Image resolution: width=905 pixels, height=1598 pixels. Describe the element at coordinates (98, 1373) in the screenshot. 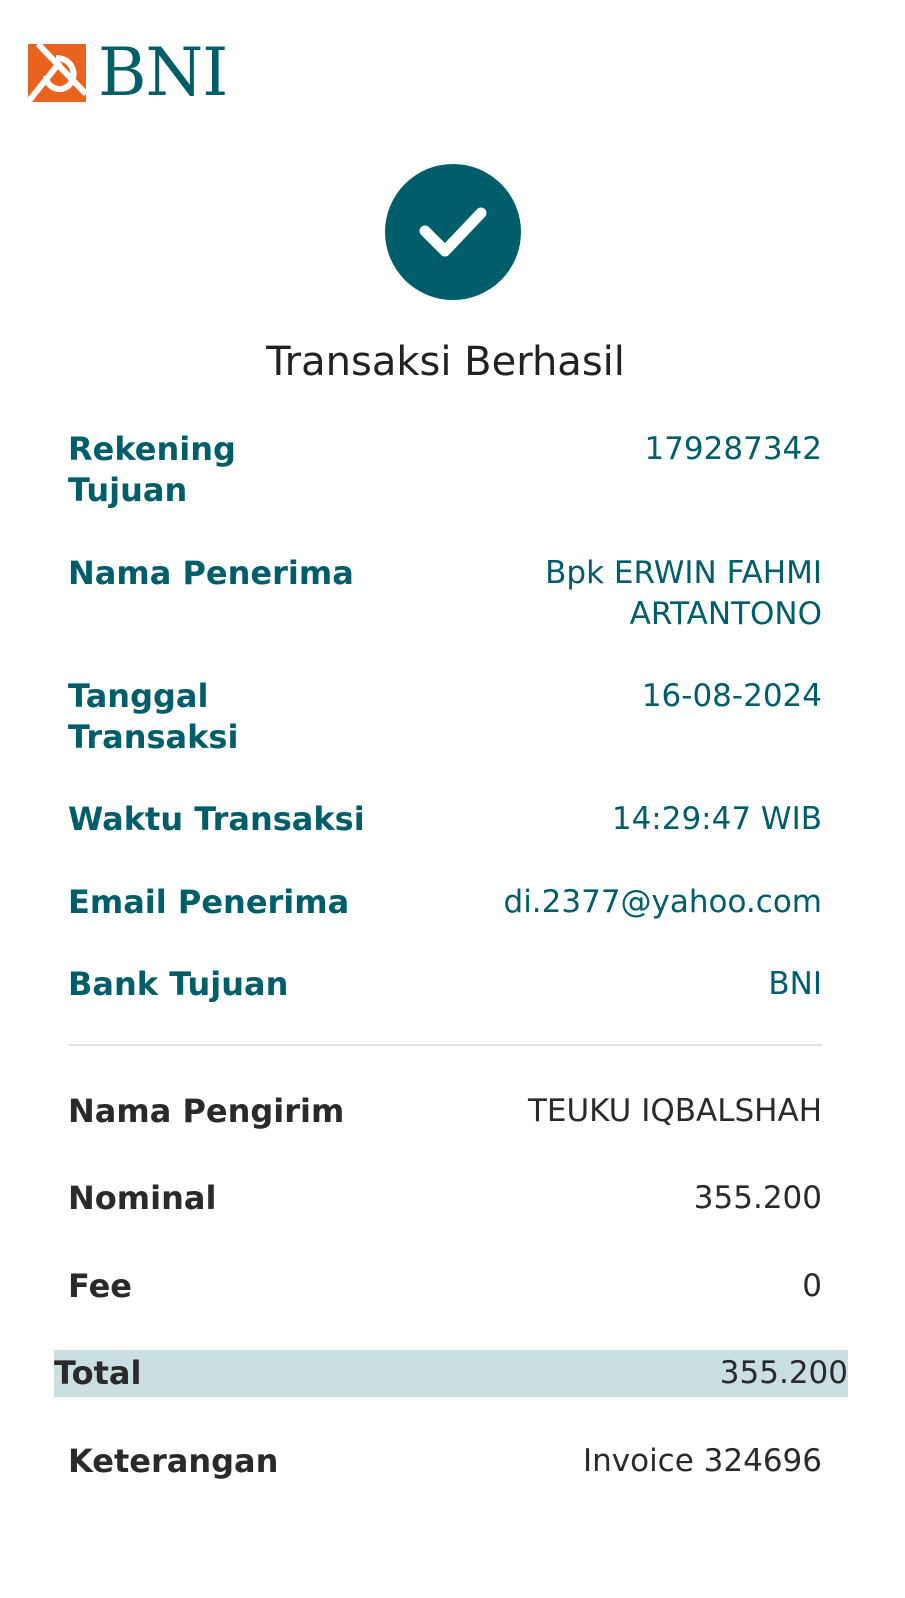

I see `total-label: Total` at that location.